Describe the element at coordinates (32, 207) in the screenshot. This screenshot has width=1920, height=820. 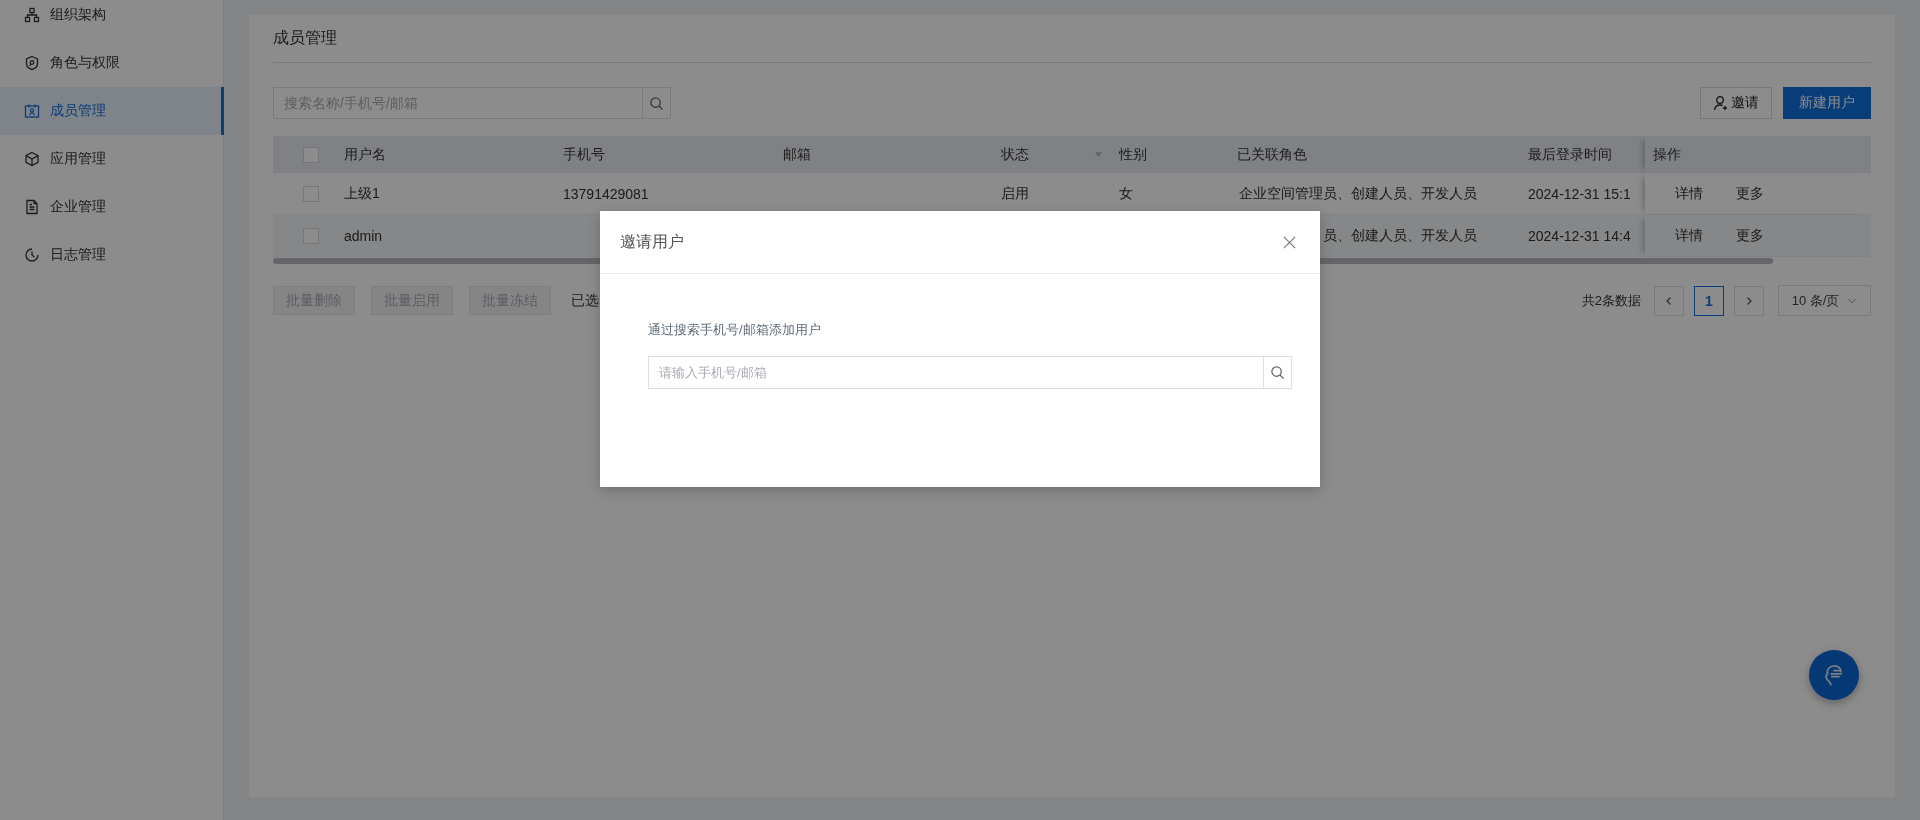
I see `document-icon` at that location.